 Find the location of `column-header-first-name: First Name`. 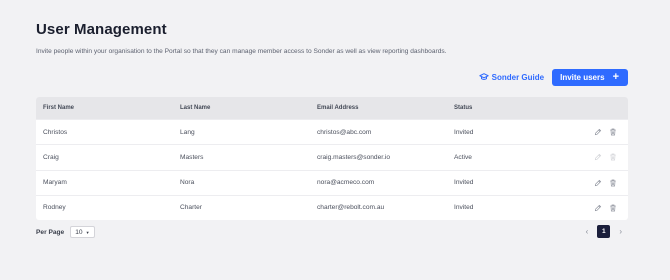

column-header-first-name: First Name is located at coordinates (59, 108).